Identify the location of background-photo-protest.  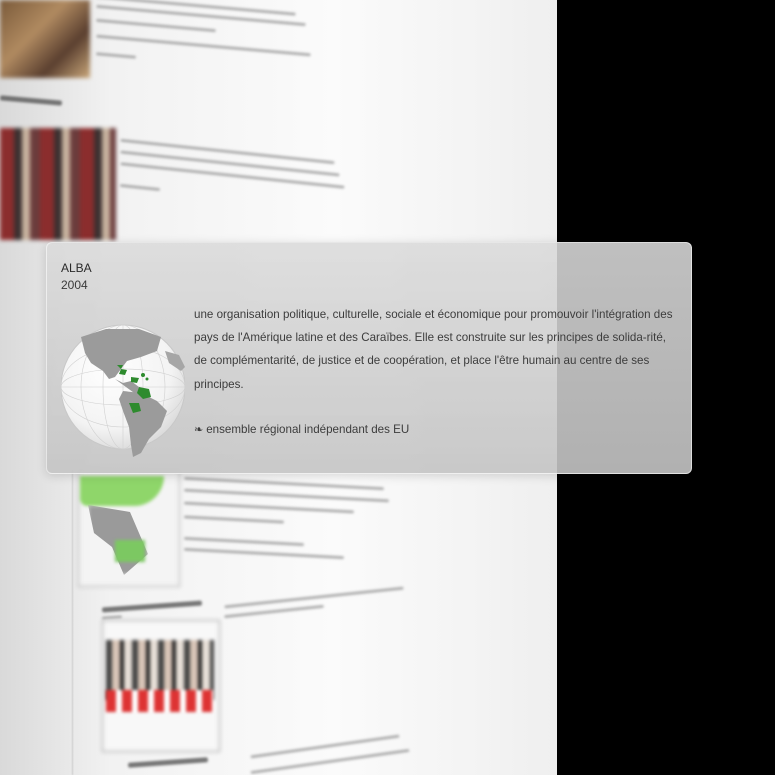
(58, 184).